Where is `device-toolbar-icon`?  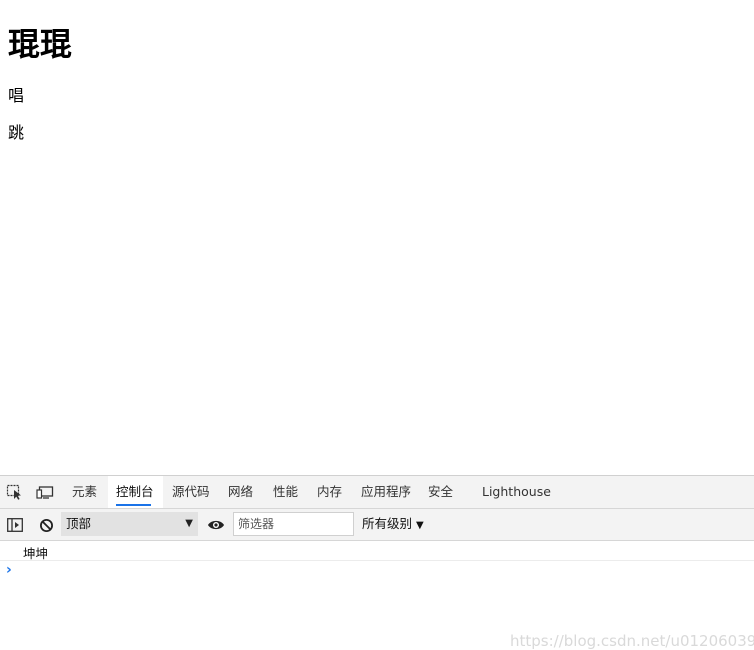 device-toolbar-icon is located at coordinates (45, 492).